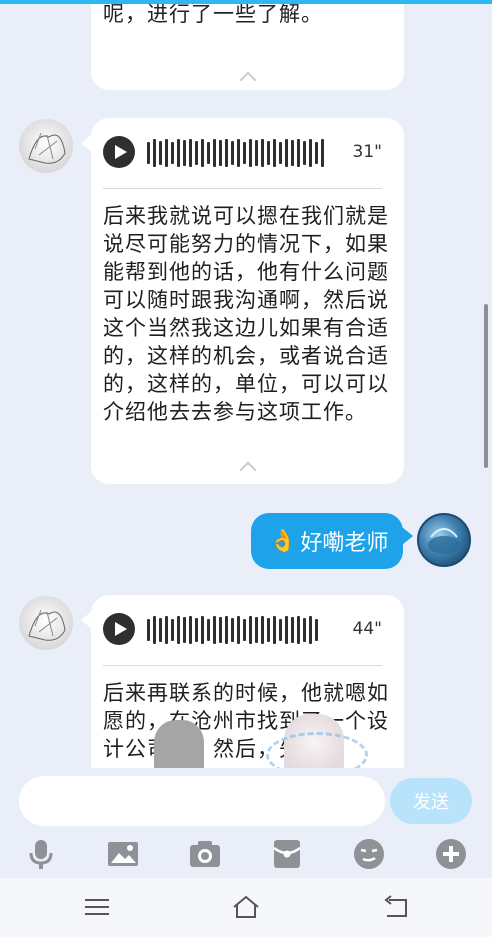 The height and width of the screenshot is (937, 492). I want to click on message-text: 好嘞老师, so click(344, 543).